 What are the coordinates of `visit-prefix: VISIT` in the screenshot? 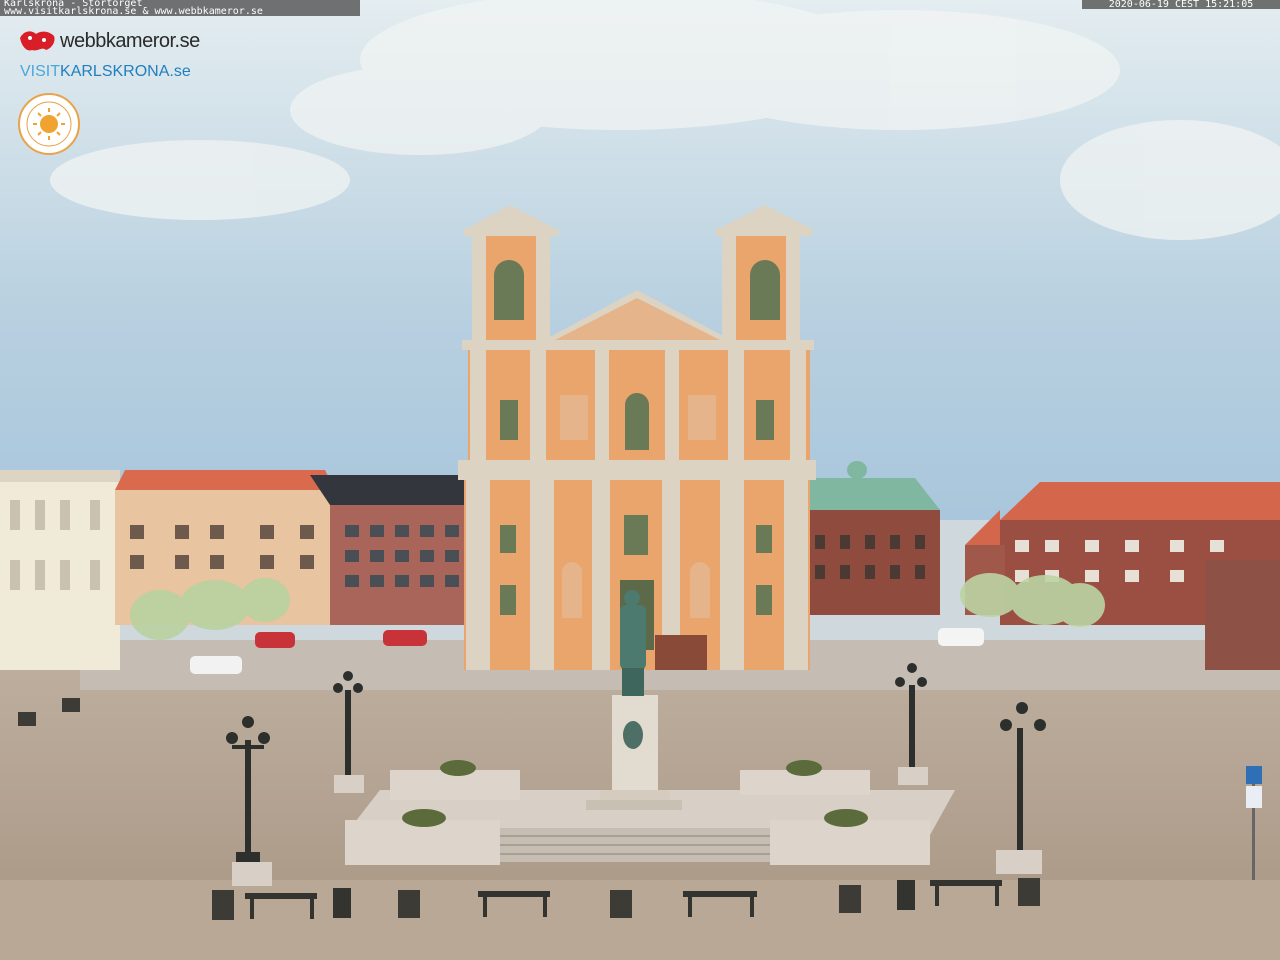 It's located at (40, 71).